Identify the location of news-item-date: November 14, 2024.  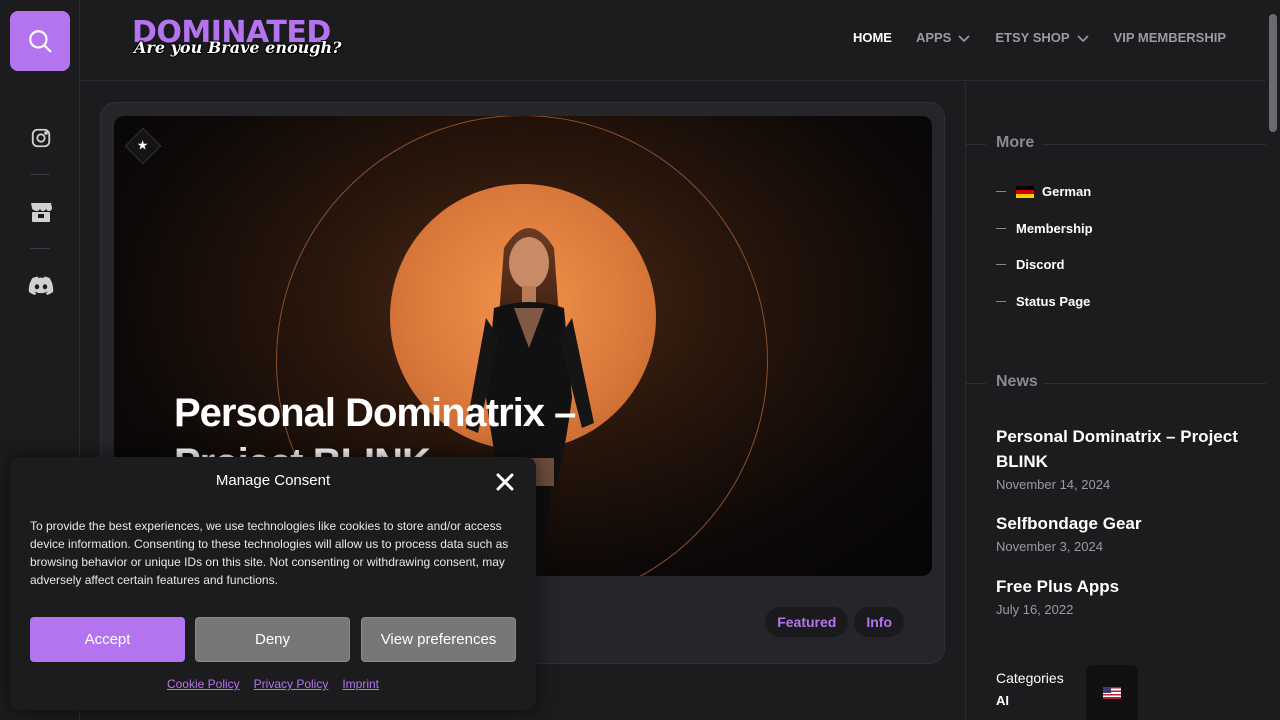
(1053, 484).